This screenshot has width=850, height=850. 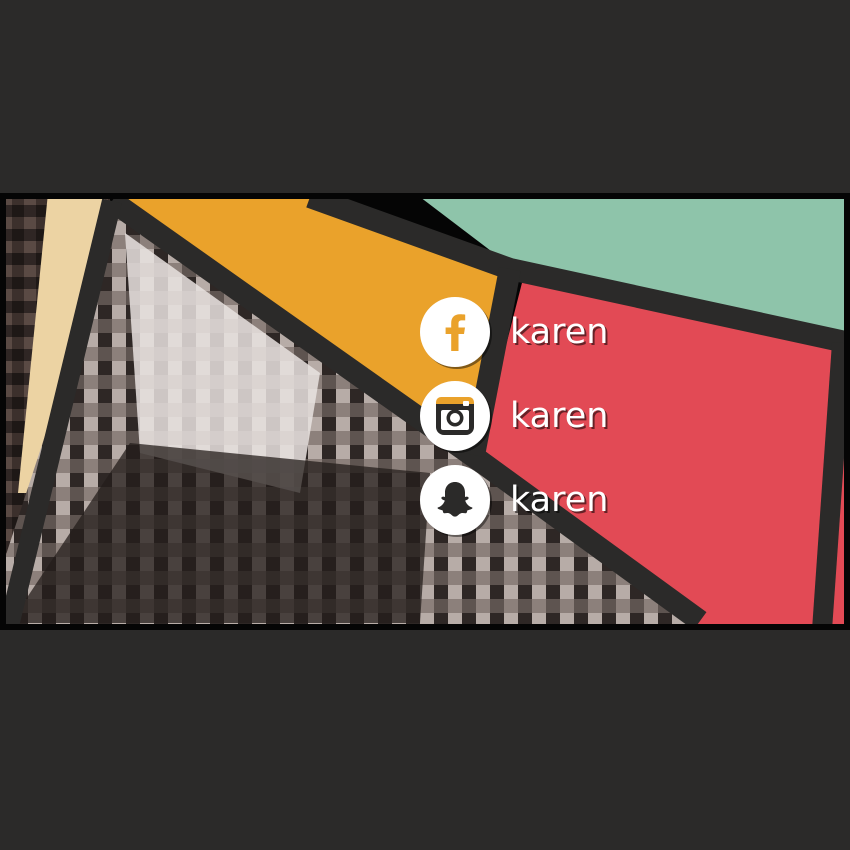 I want to click on instagram-handle: karen, so click(x=559, y=415).